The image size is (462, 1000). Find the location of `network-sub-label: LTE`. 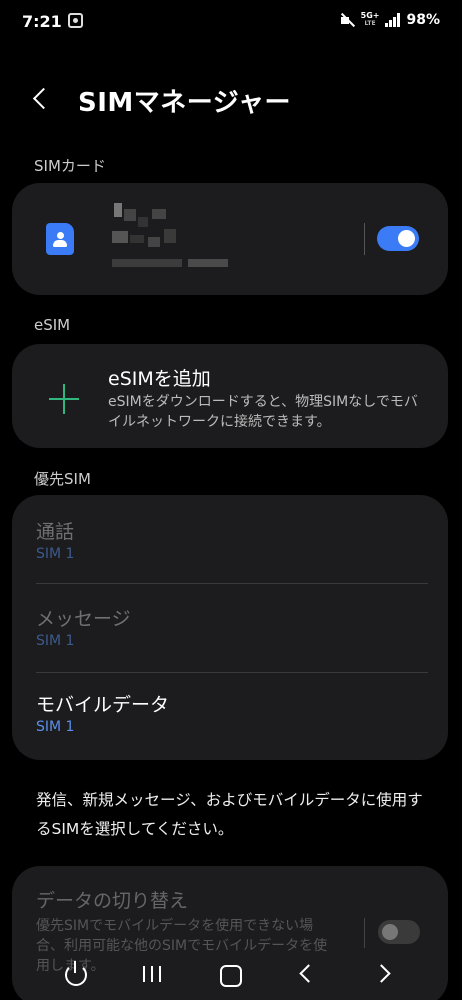

network-sub-label: LTE is located at coordinates (370, 23).